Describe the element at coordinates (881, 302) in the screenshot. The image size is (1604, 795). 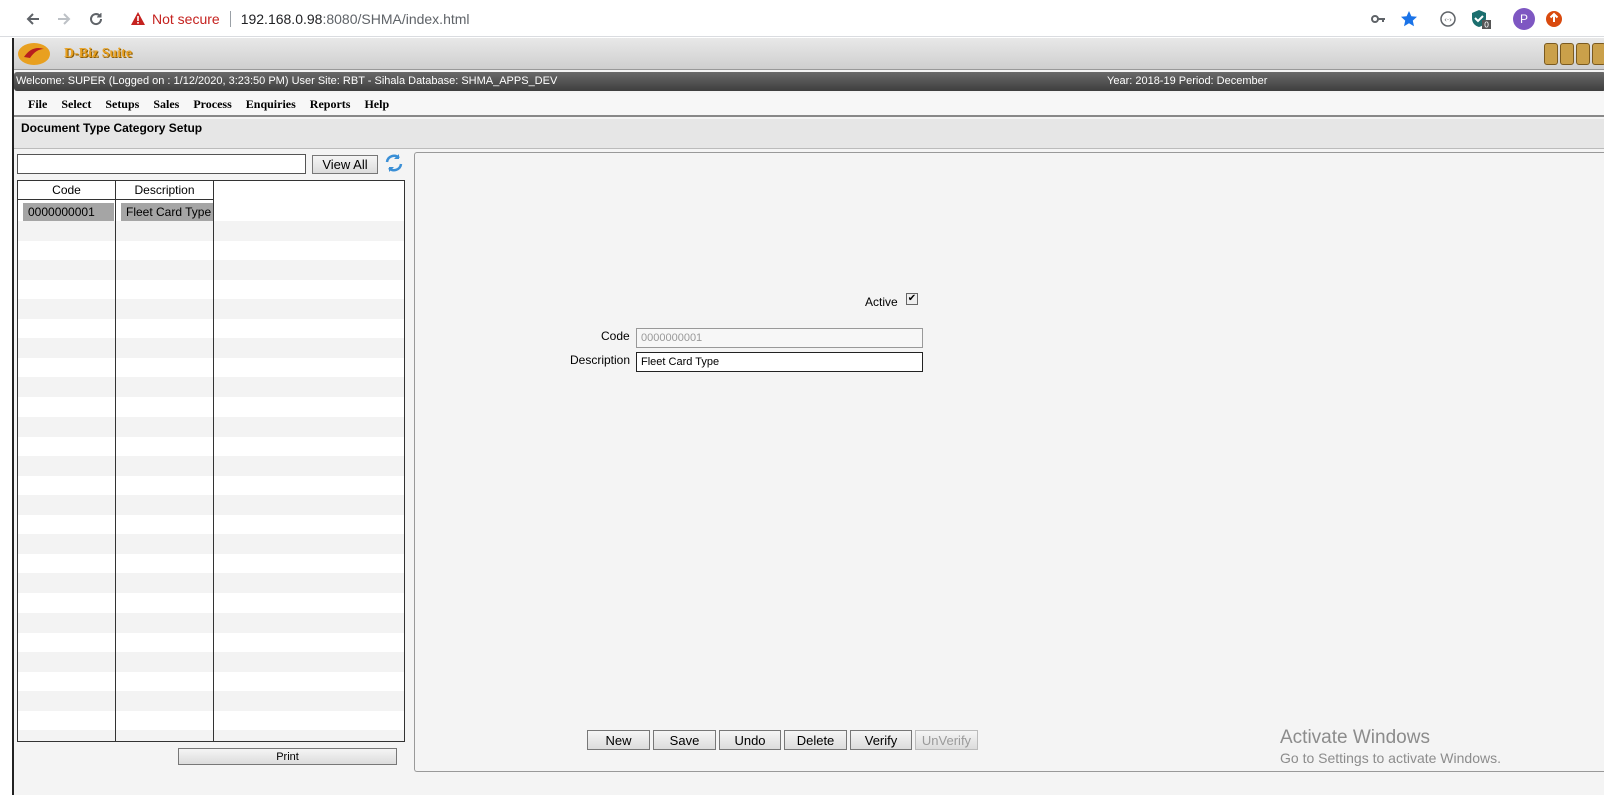
I see `active-label: Active` at that location.